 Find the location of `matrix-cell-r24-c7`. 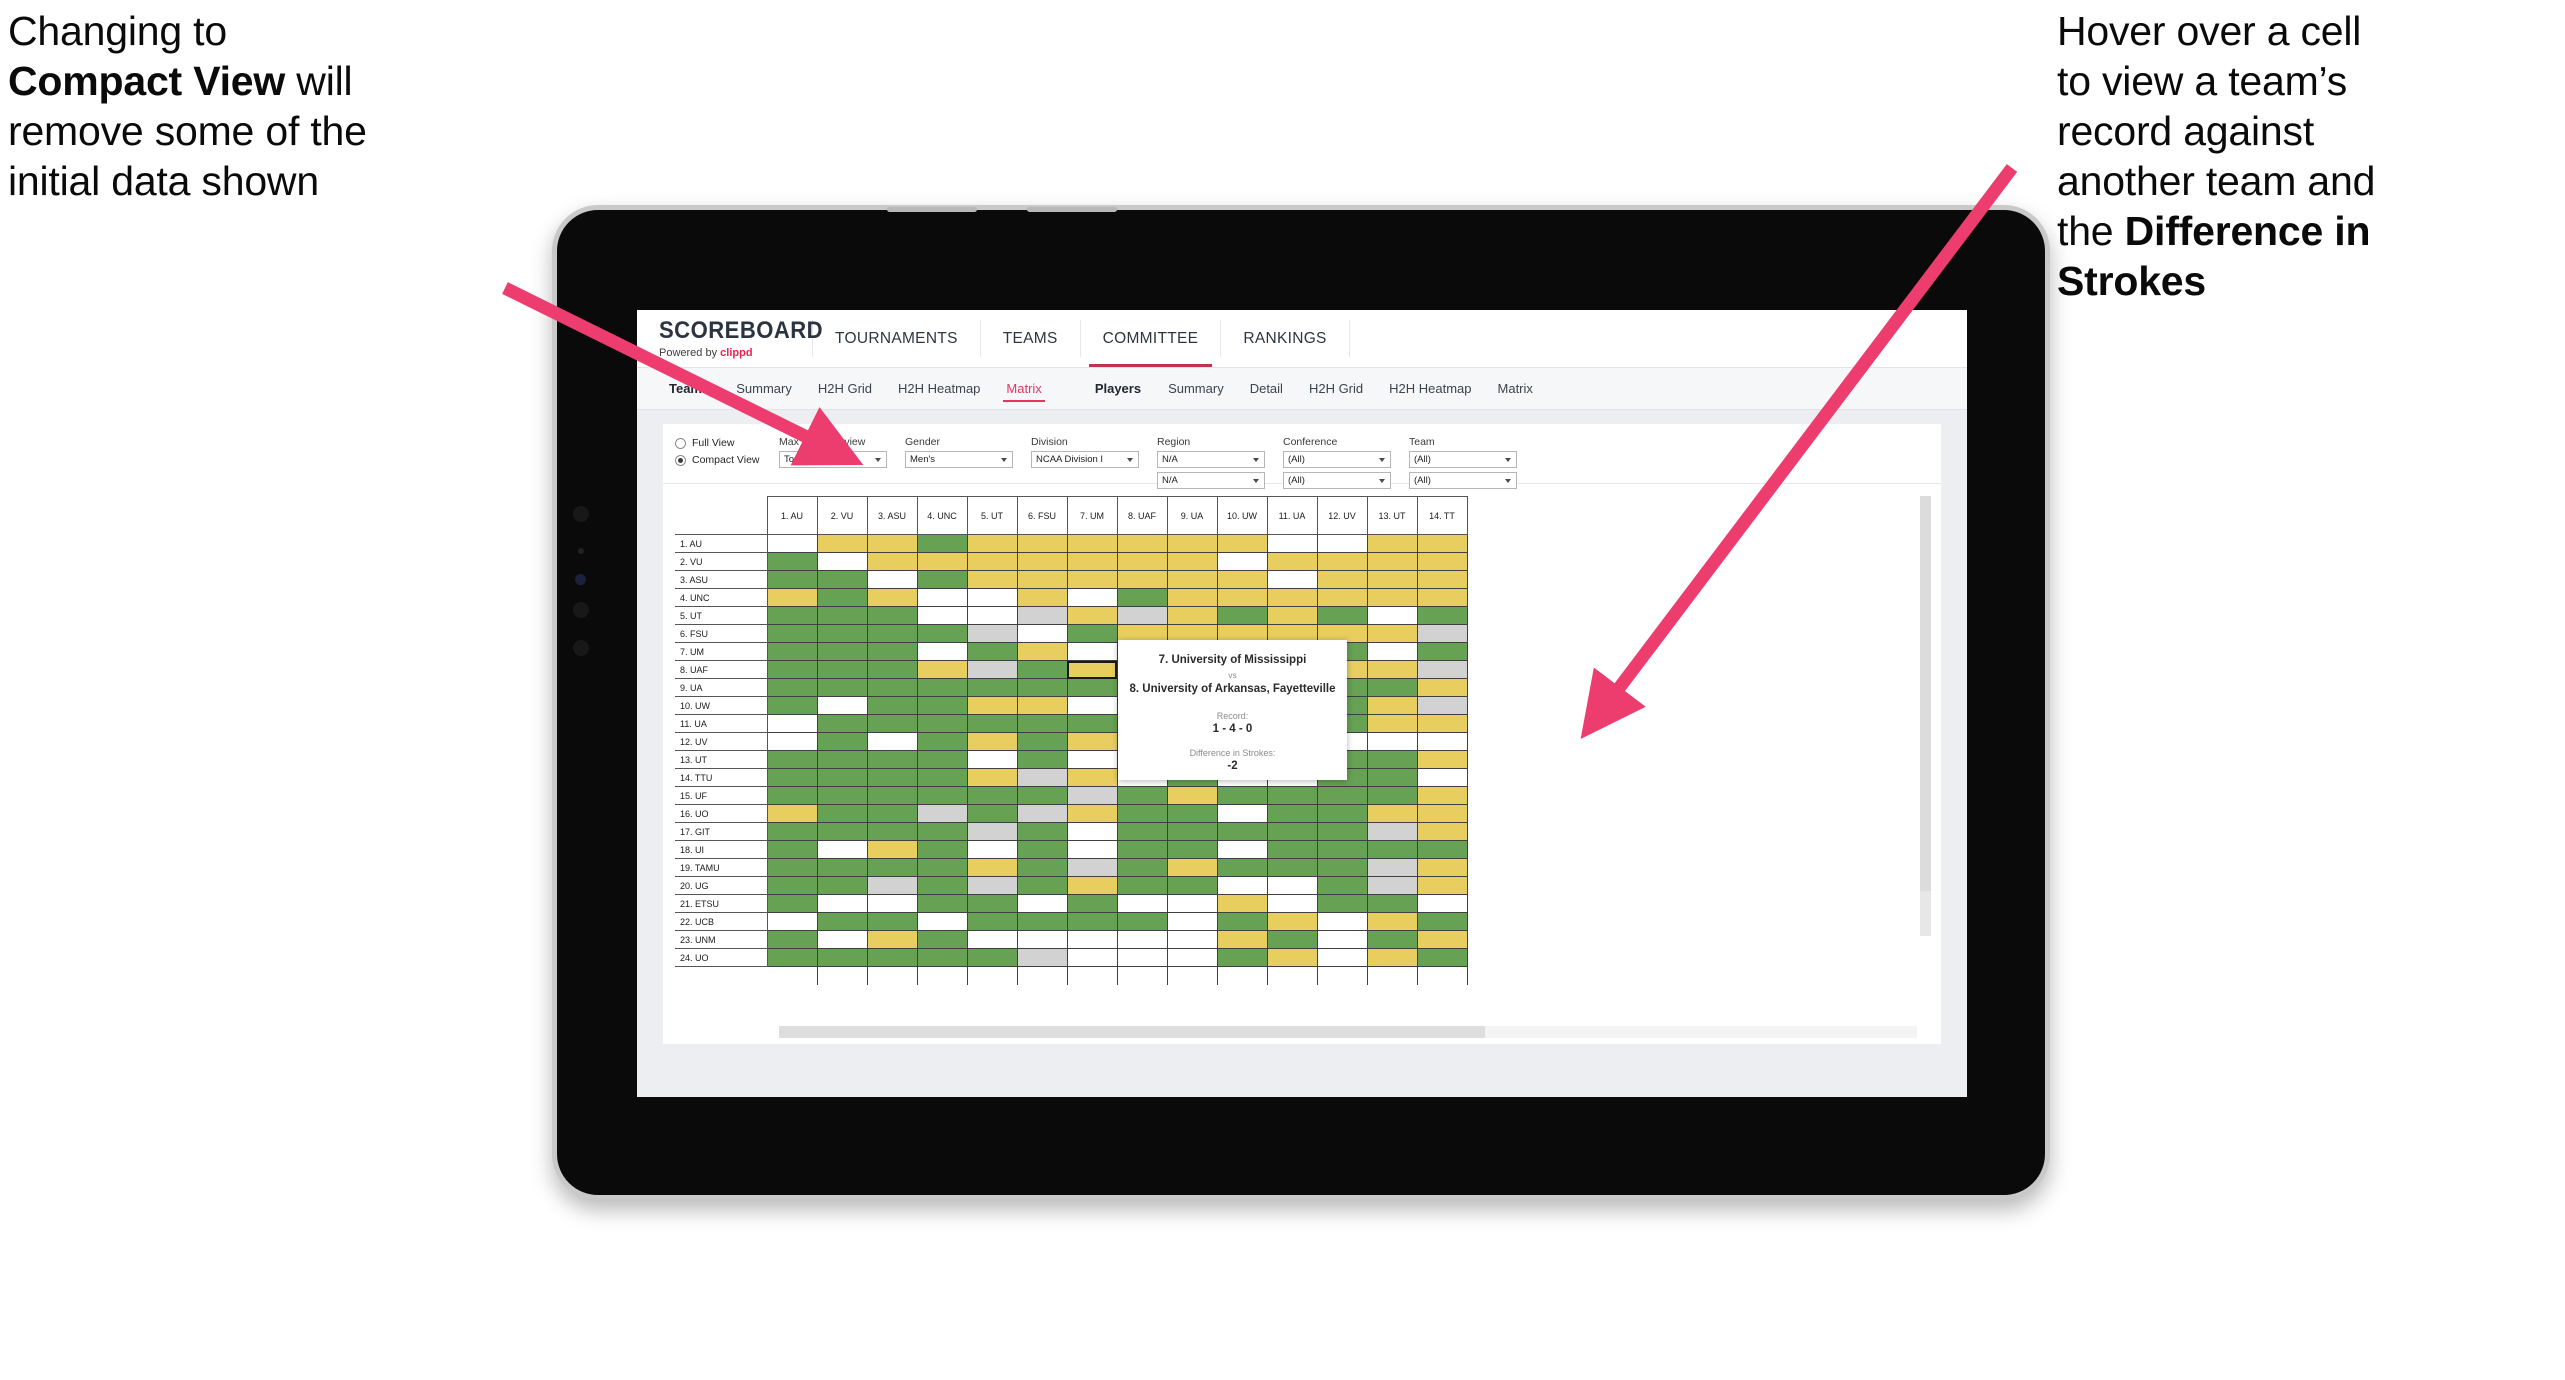

matrix-cell-r24-c7 is located at coordinates (1092, 957).